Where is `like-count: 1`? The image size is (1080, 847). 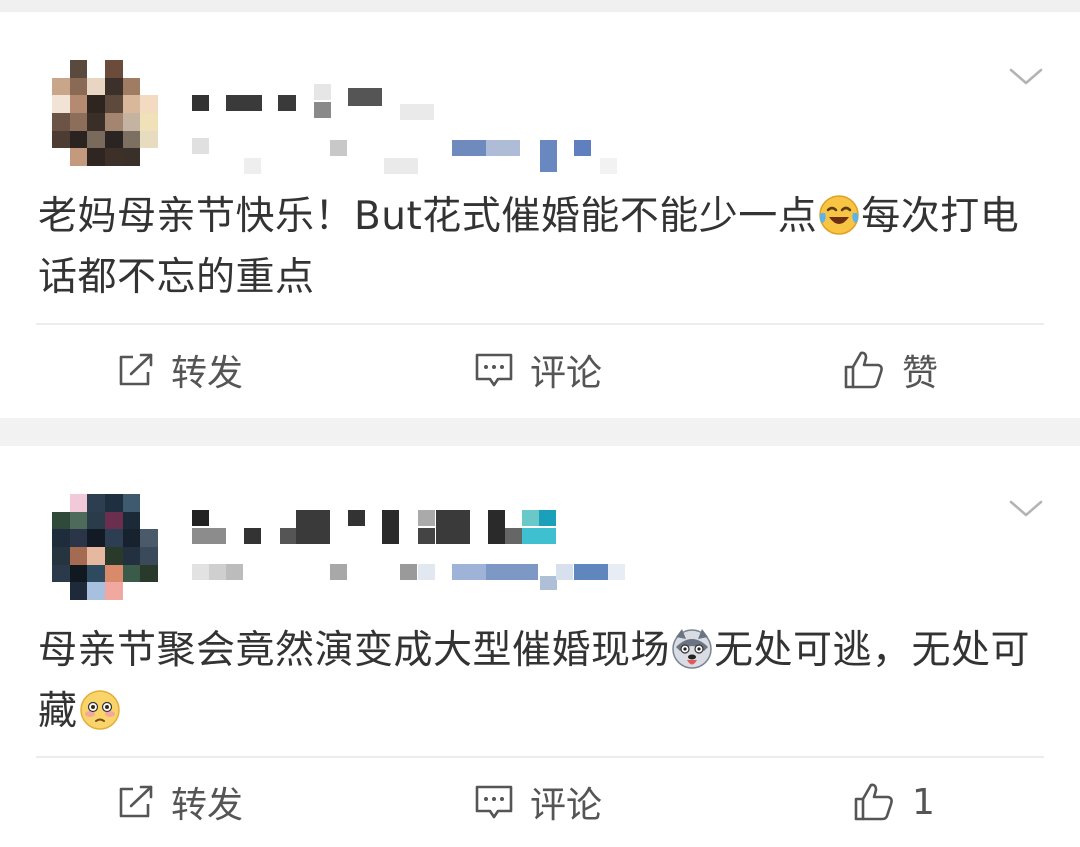 like-count: 1 is located at coordinates (923, 802).